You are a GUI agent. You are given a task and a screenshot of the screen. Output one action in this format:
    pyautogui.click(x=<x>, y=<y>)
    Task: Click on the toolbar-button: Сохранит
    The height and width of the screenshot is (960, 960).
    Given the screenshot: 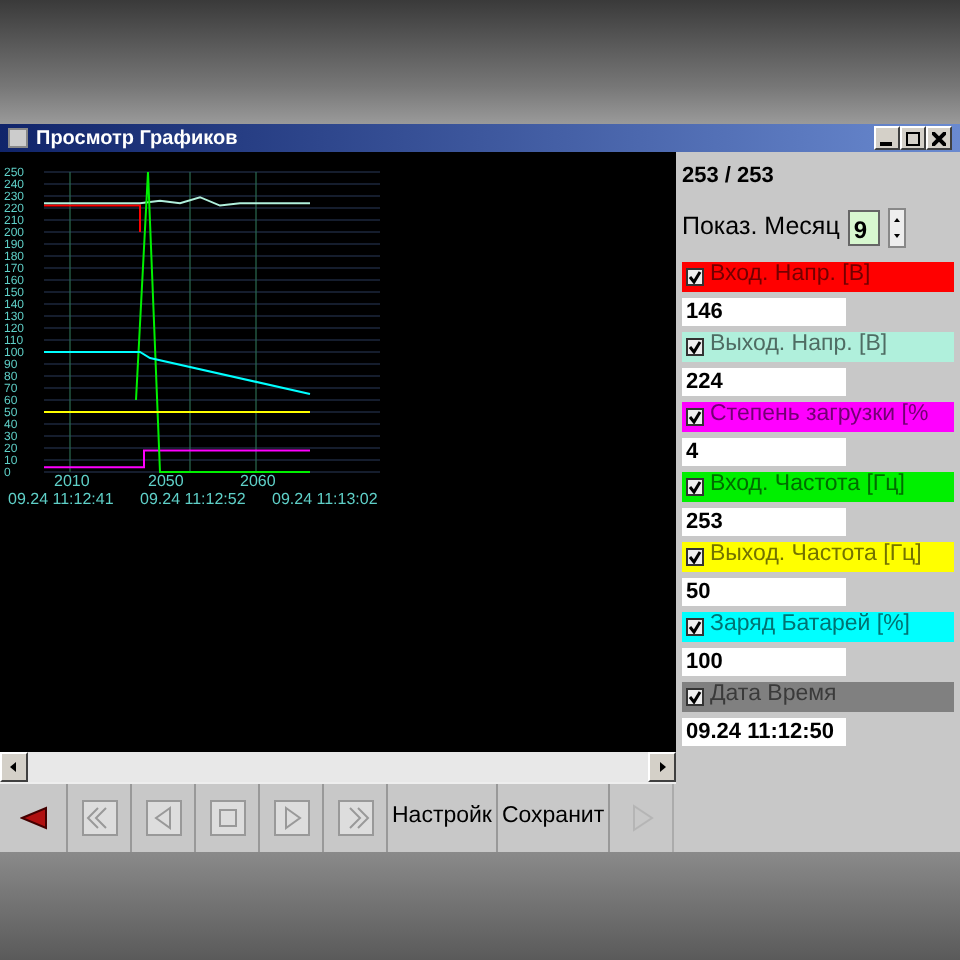 What is the action you would take?
    pyautogui.click(x=554, y=818)
    